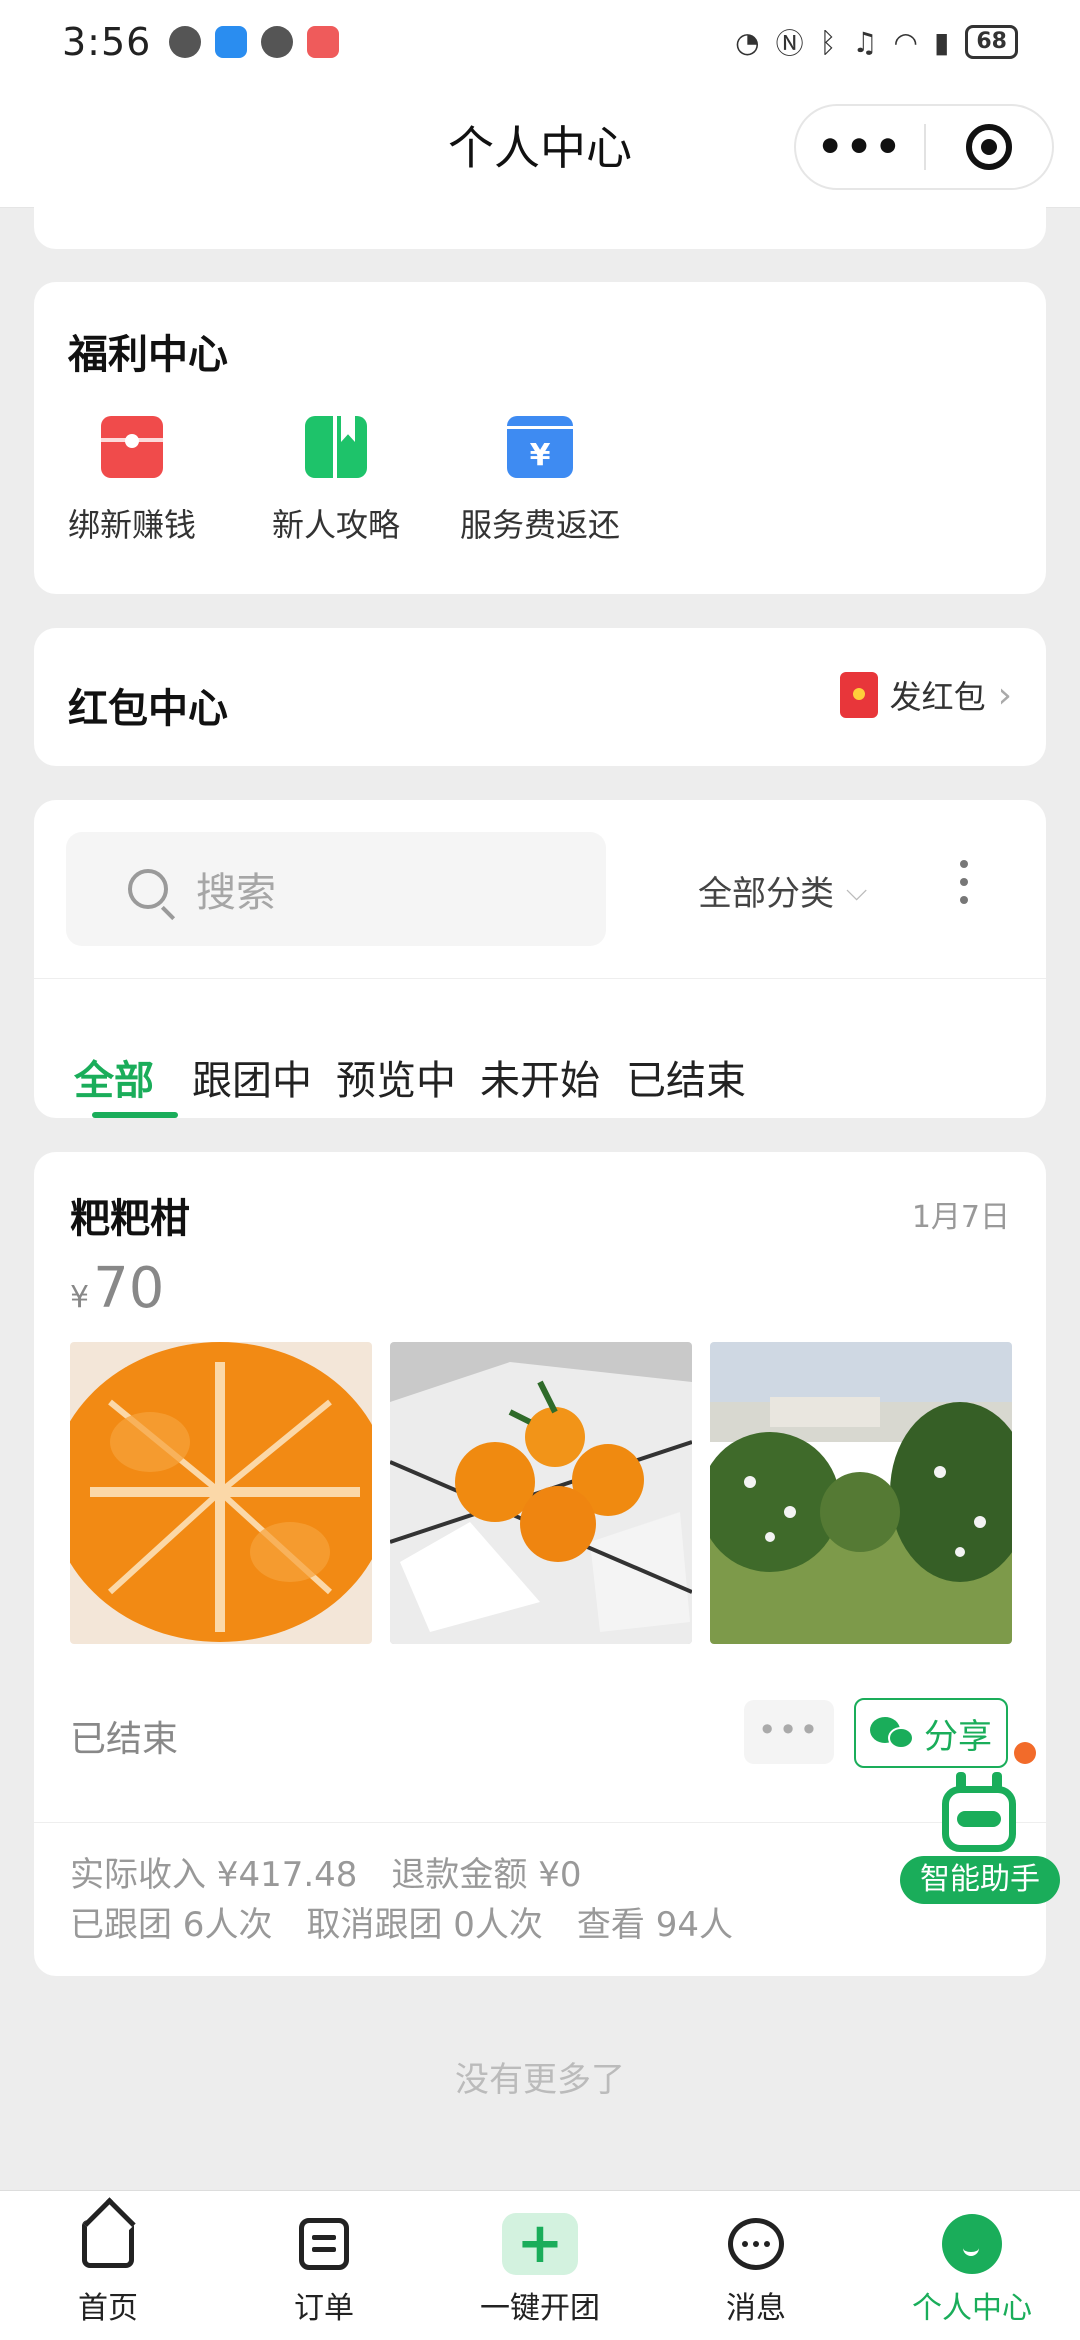 The image size is (1080, 2340). I want to click on active-tab-indicator, so click(135, 1115).